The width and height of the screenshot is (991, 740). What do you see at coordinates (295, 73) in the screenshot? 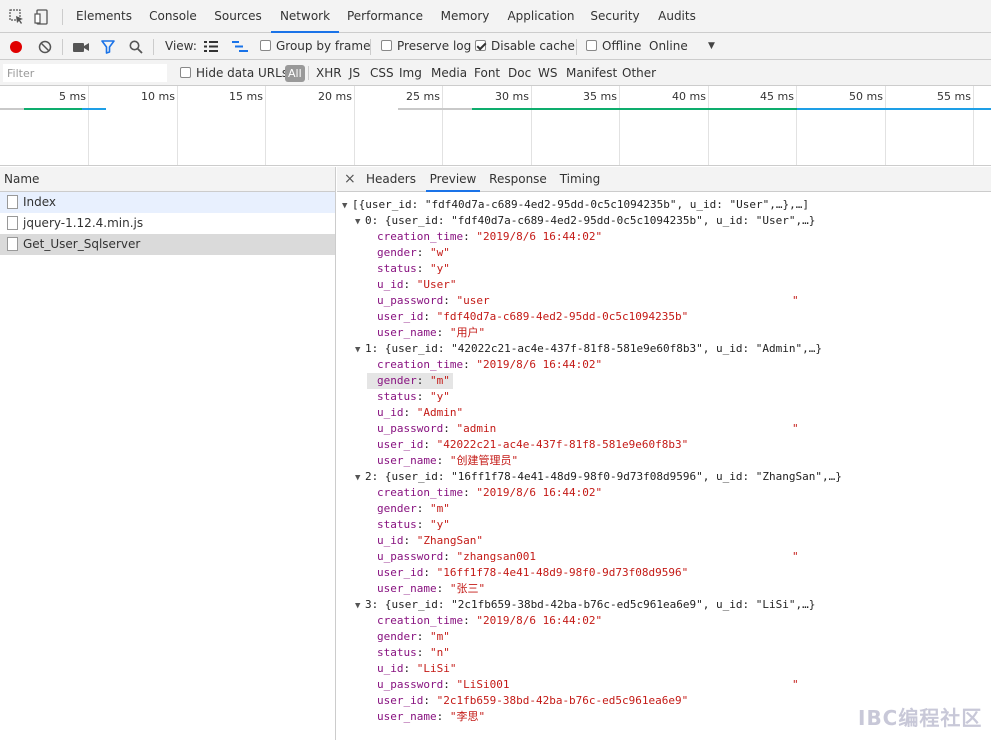
I see `filter-type-all: All` at bounding box center [295, 73].